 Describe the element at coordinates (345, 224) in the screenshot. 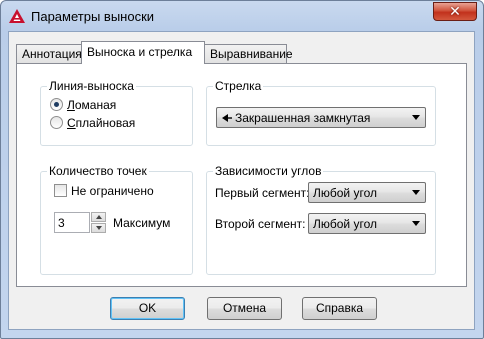

I see `second-segment-value: Любой угол` at that location.